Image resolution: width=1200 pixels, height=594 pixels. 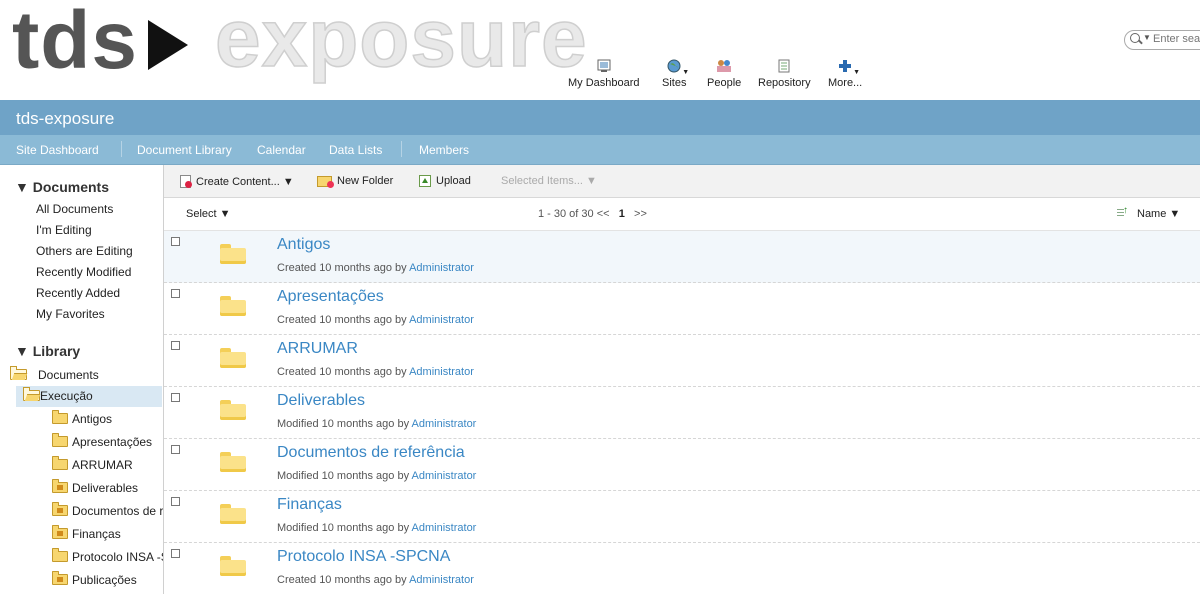 I want to click on nav-site-dashboard: Site Dashboard, so click(x=57, y=150).